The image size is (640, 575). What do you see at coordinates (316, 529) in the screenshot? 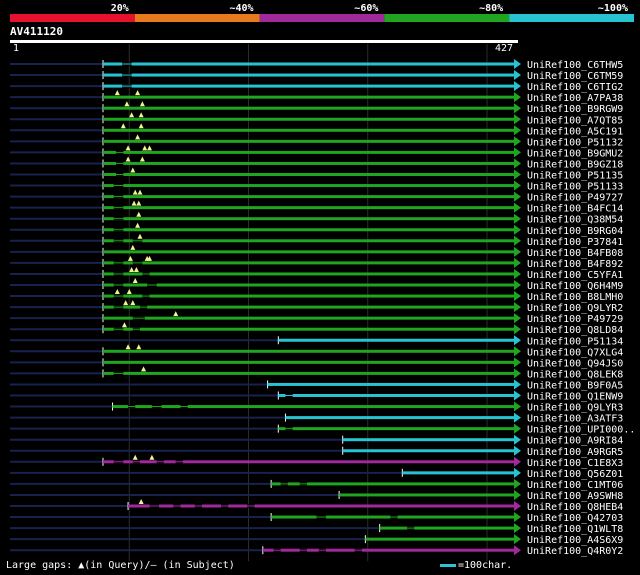
I see `hit-row: UniRef100_Q1WLT8` at bounding box center [316, 529].